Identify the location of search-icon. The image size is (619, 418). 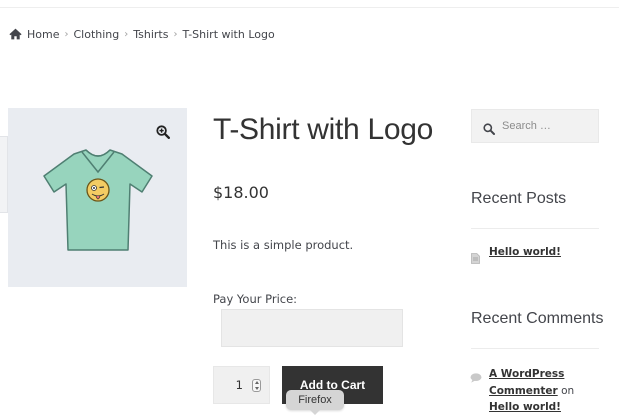
(489, 127).